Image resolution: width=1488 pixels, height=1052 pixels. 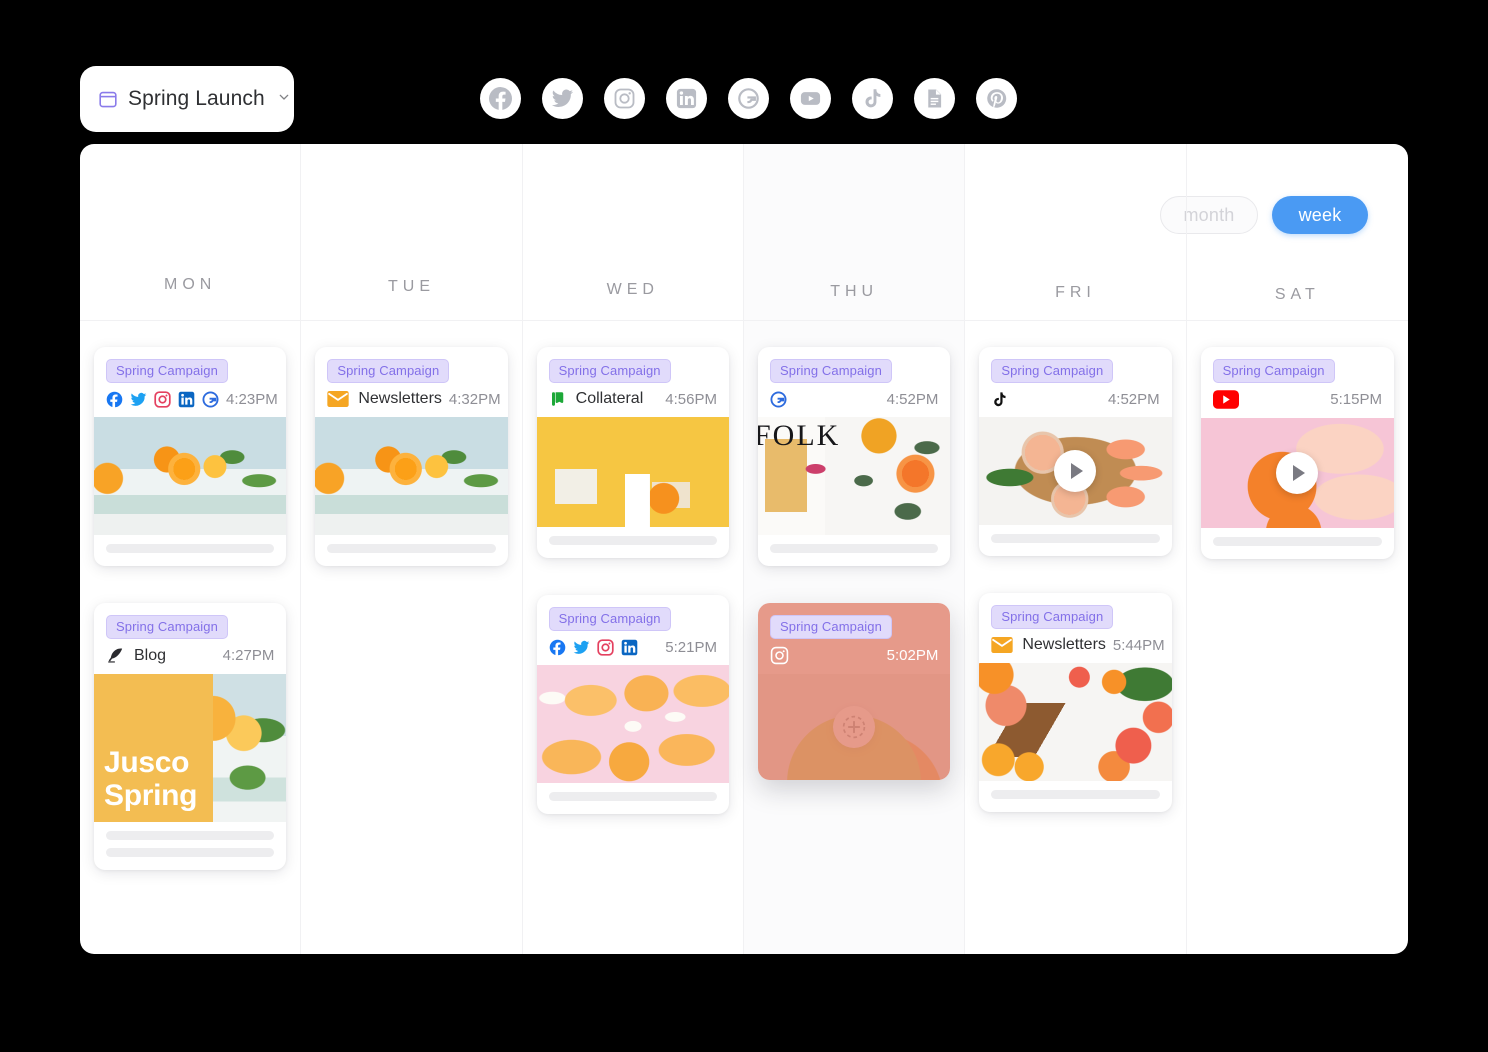 I want to click on post-card: Spring Campaign Blog 4:27PM Jusco Spring, so click(x=190, y=736).